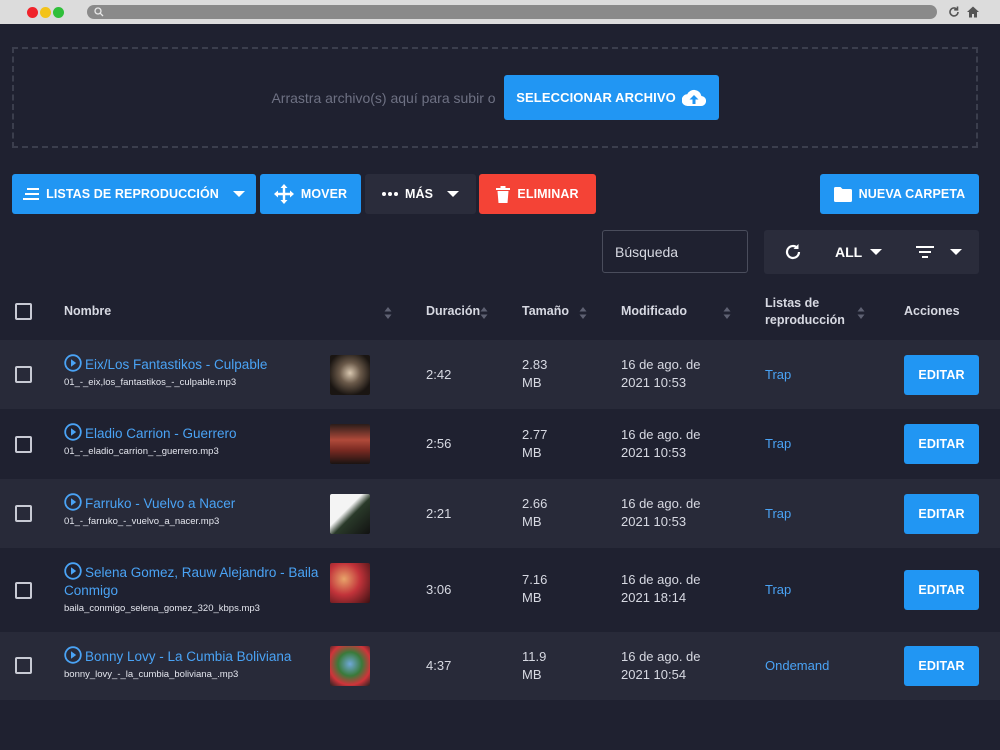 This screenshot has height=750, width=1000. Describe the element at coordinates (99, 12) in the screenshot. I see `search-icon` at that location.